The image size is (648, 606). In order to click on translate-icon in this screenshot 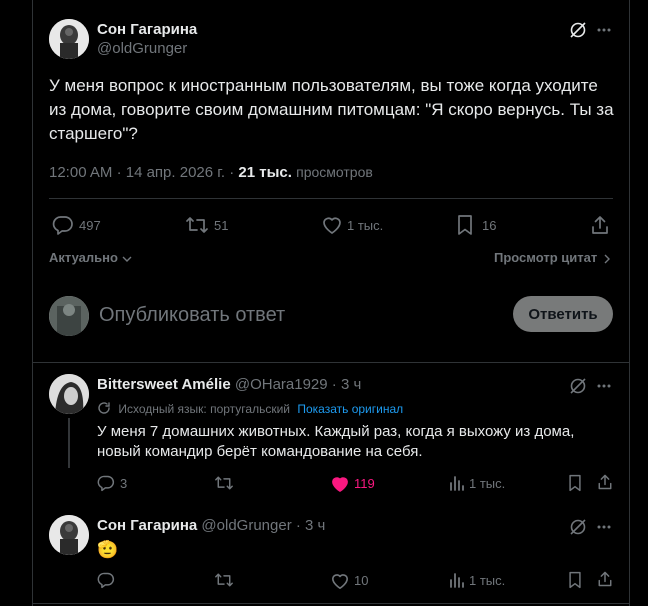, I will do `click(104, 408)`.